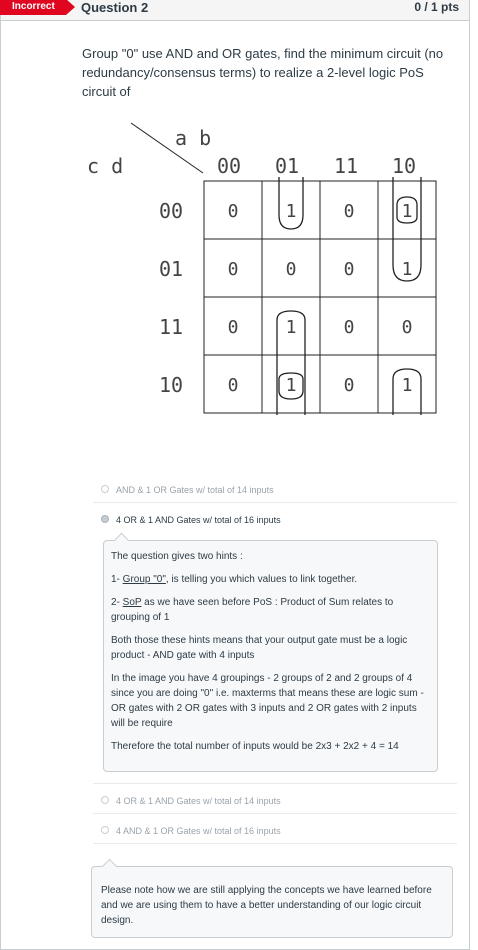 The width and height of the screenshot is (478, 950). Describe the element at coordinates (177, 556) in the screenshot. I see `comment-text: The question gives two hints :` at that location.